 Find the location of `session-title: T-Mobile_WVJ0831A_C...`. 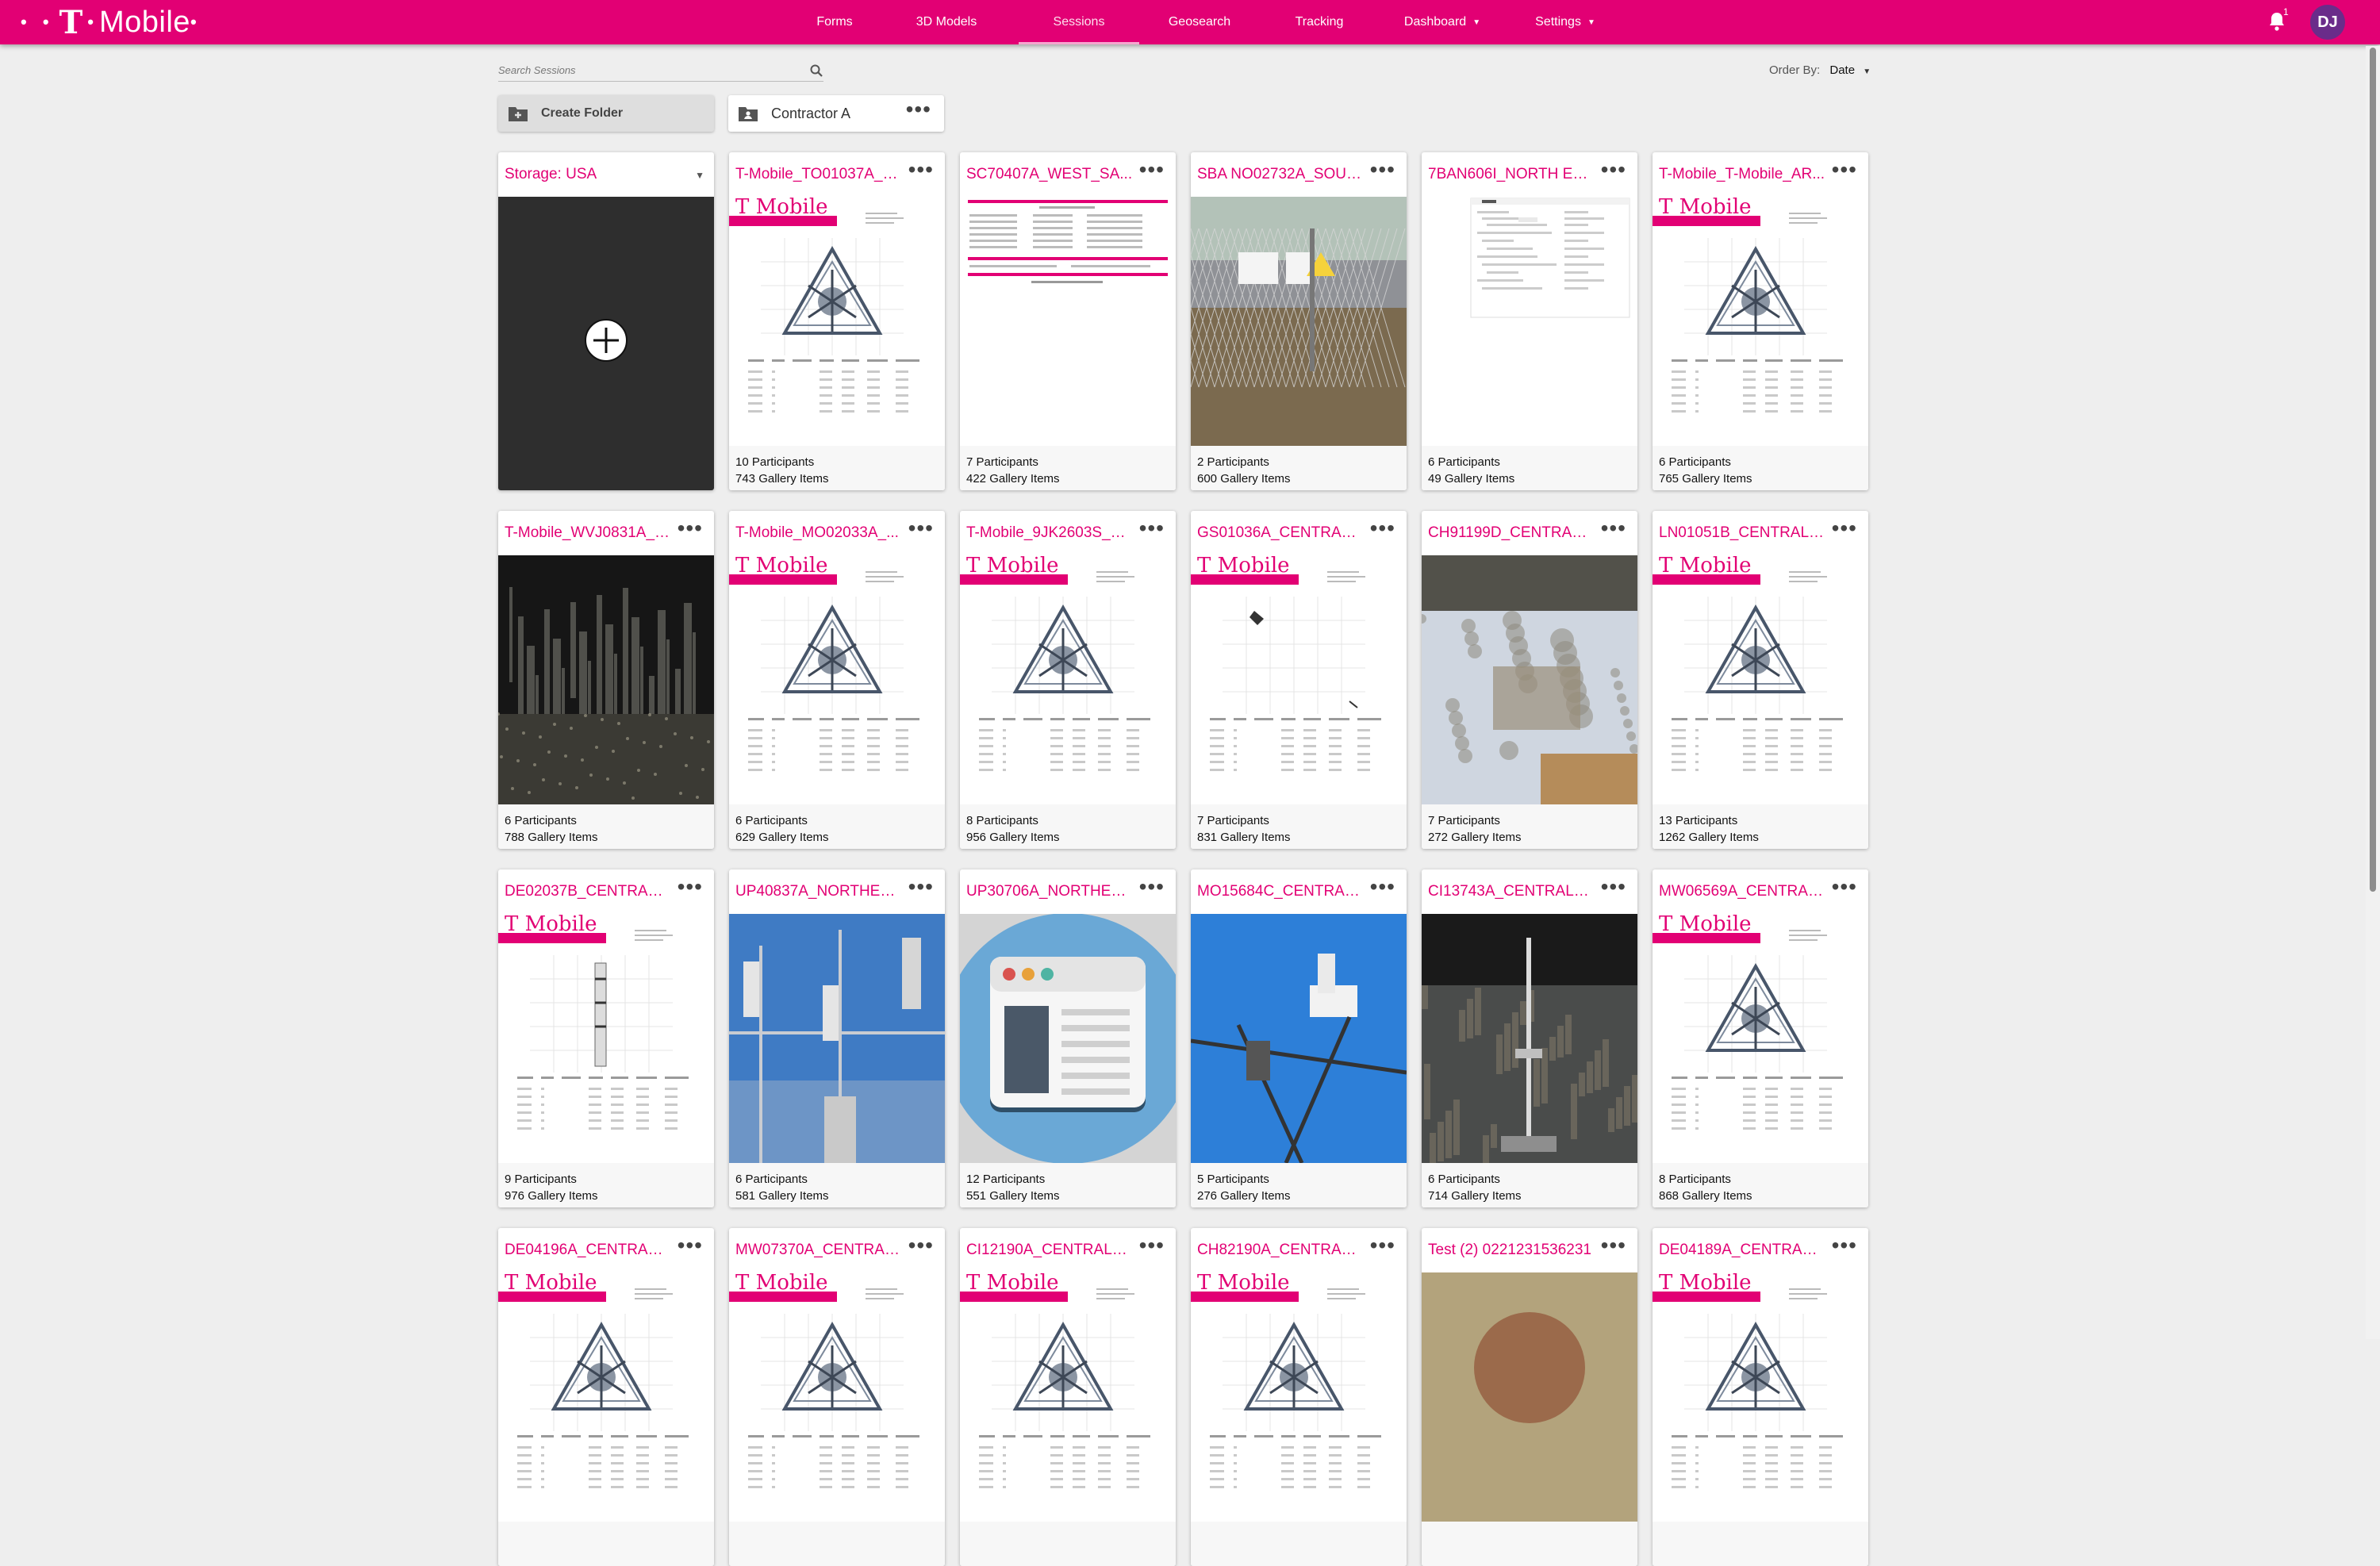

session-title: T-Mobile_WVJ0831A_C... is located at coordinates (588, 533).